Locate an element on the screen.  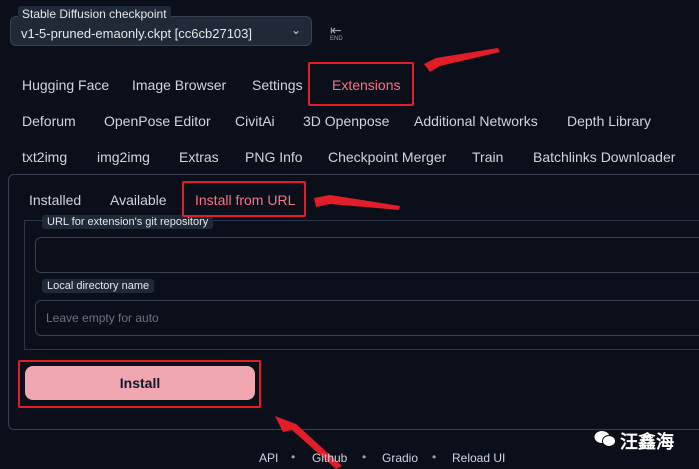
footer-link-api: API is located at coordinates (268, 458).